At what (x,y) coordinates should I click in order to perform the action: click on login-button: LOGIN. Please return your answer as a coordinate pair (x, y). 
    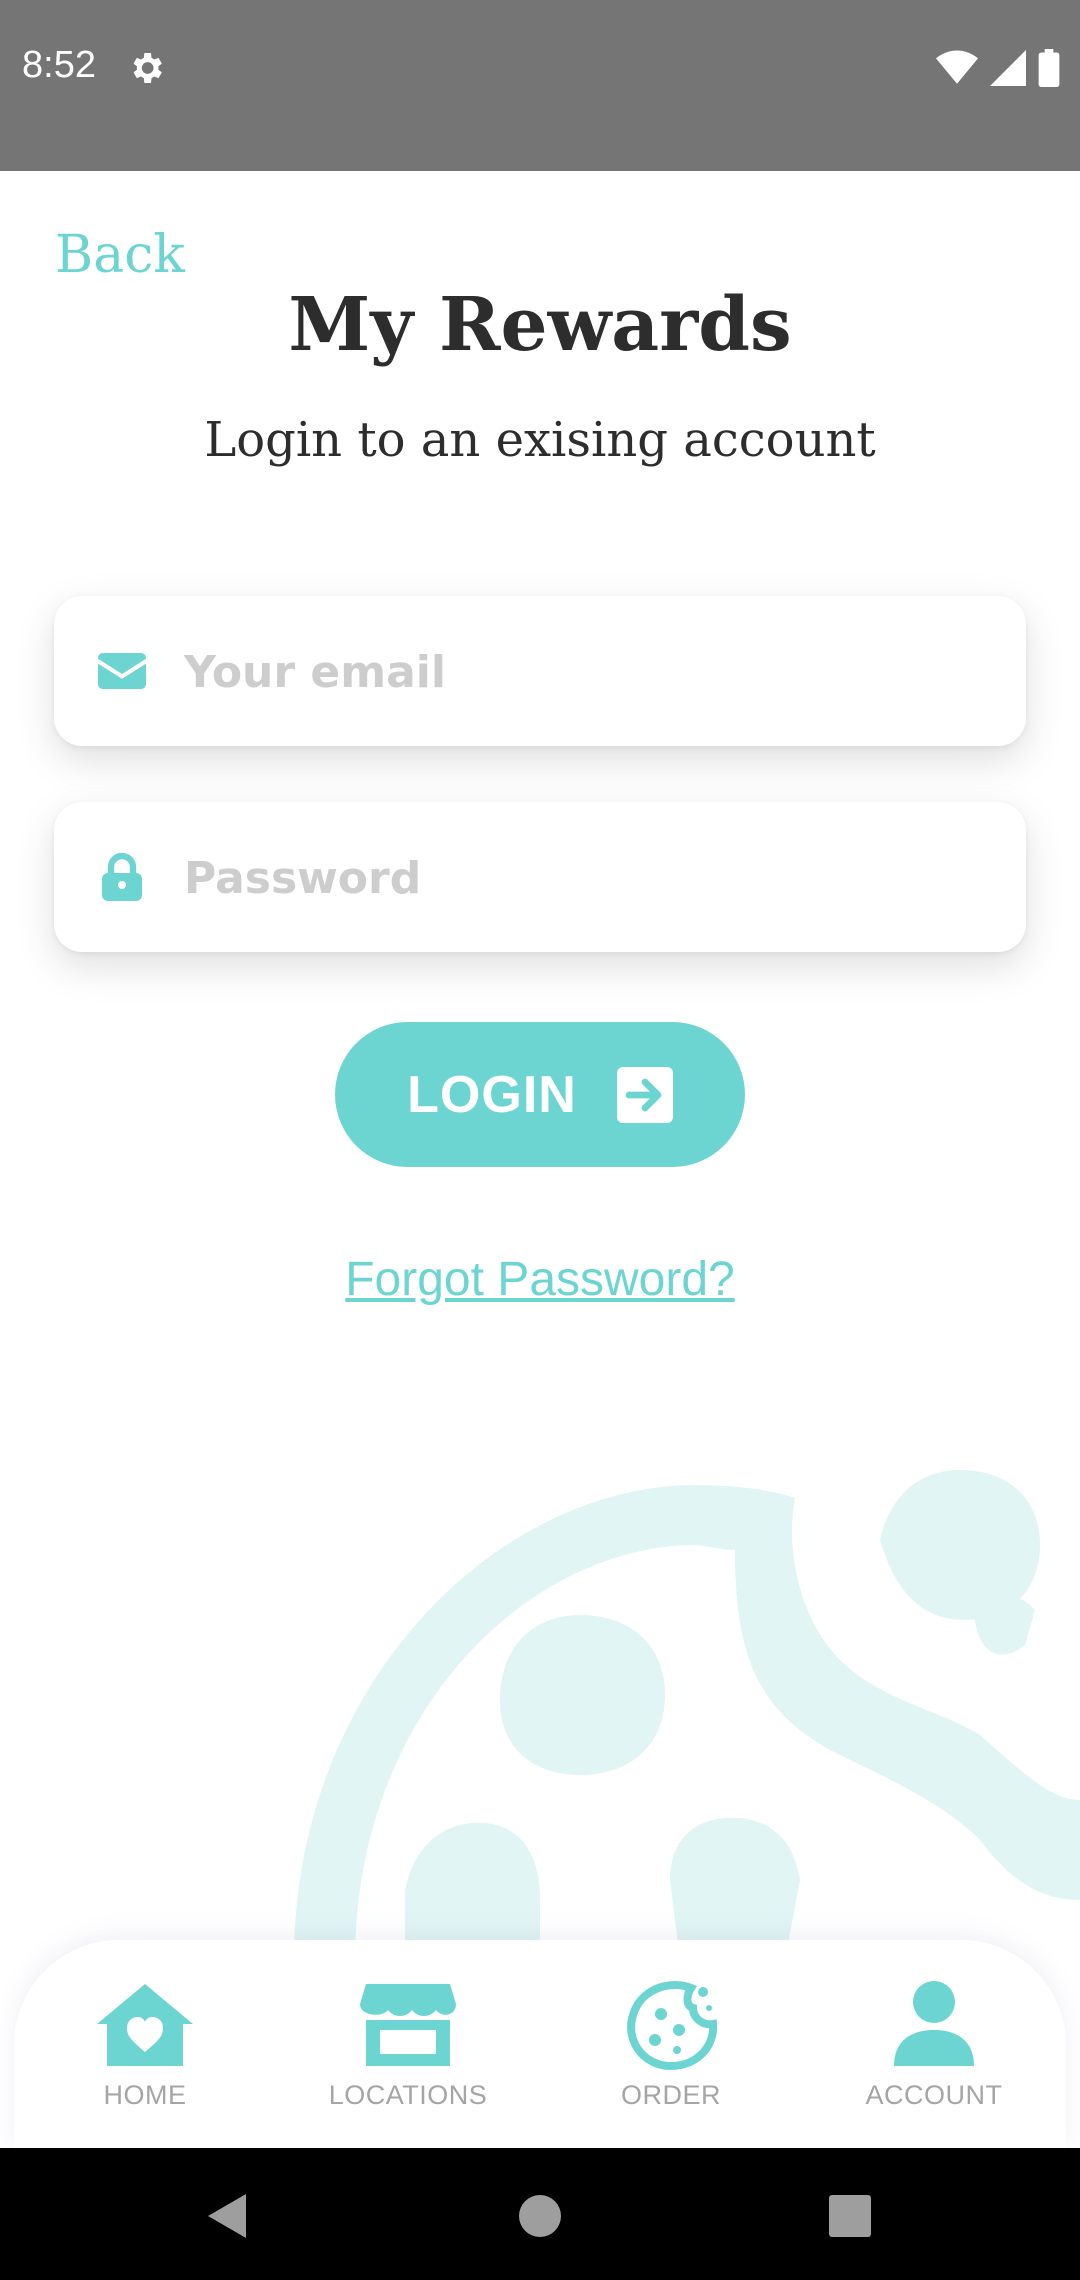
    Looking at the image, I should click on (540, 1094).